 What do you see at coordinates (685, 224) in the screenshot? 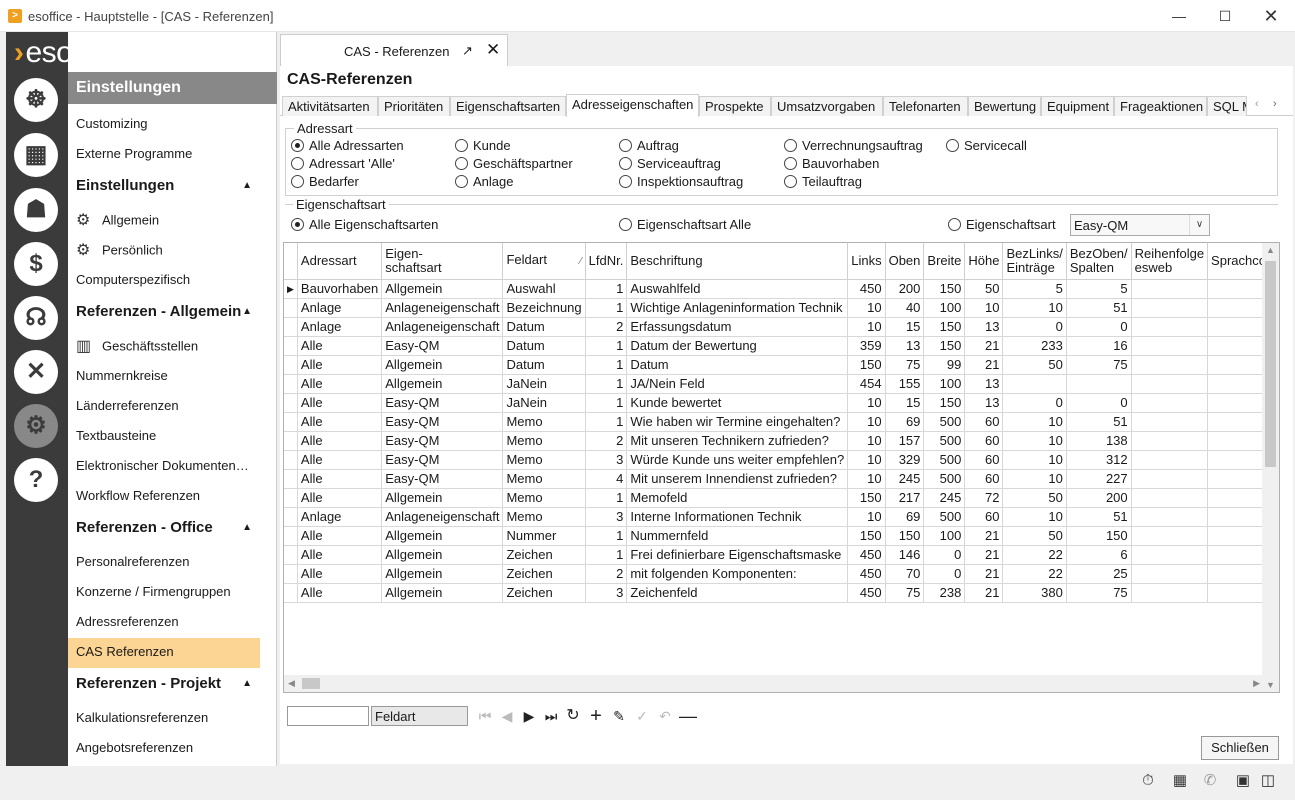
I see `radio-eigenschaftsart-eigenschaftsart-alle: Eigenschaftsart Alle` at bounding box center [685, 224].